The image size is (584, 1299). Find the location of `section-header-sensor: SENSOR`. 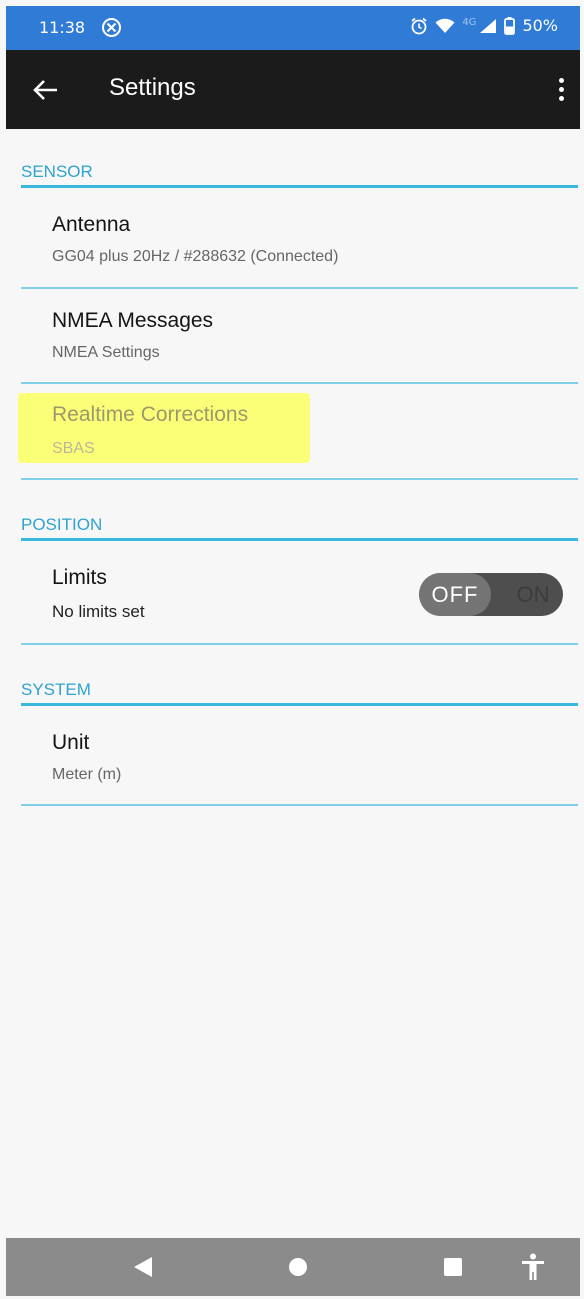

section-header-sensor: SENSOR is located at coordinates (299, 173).